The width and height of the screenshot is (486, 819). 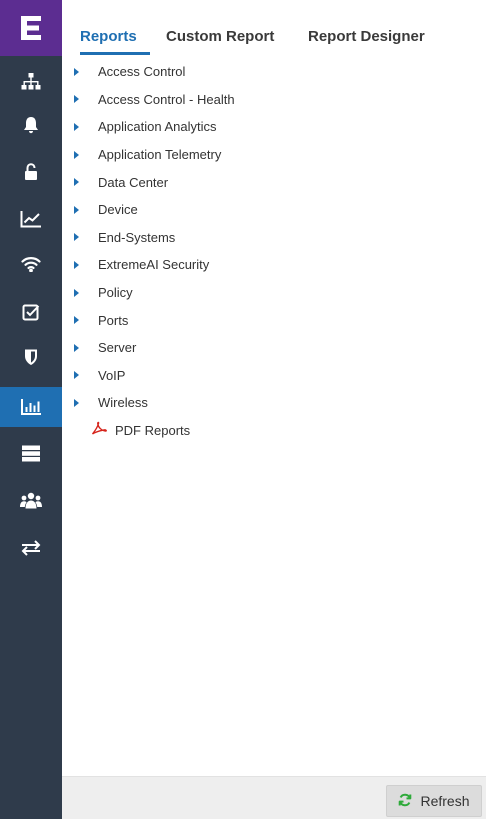 What do you see at coordinates (31, 219) in the screenshot?
I see `line-chart-icon` at bounding box center [31, 219].